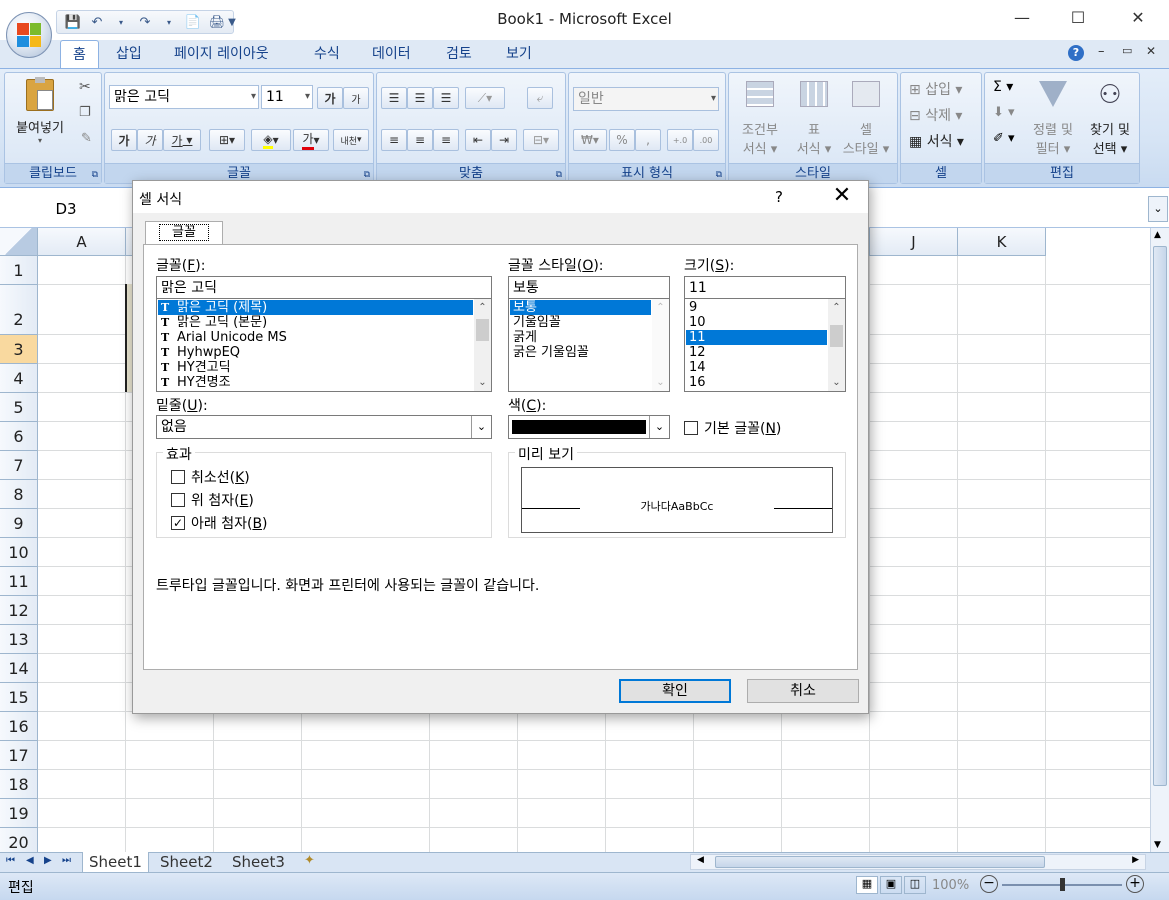  I want to click on list-item: T HY견고딕, so click(315, 367).